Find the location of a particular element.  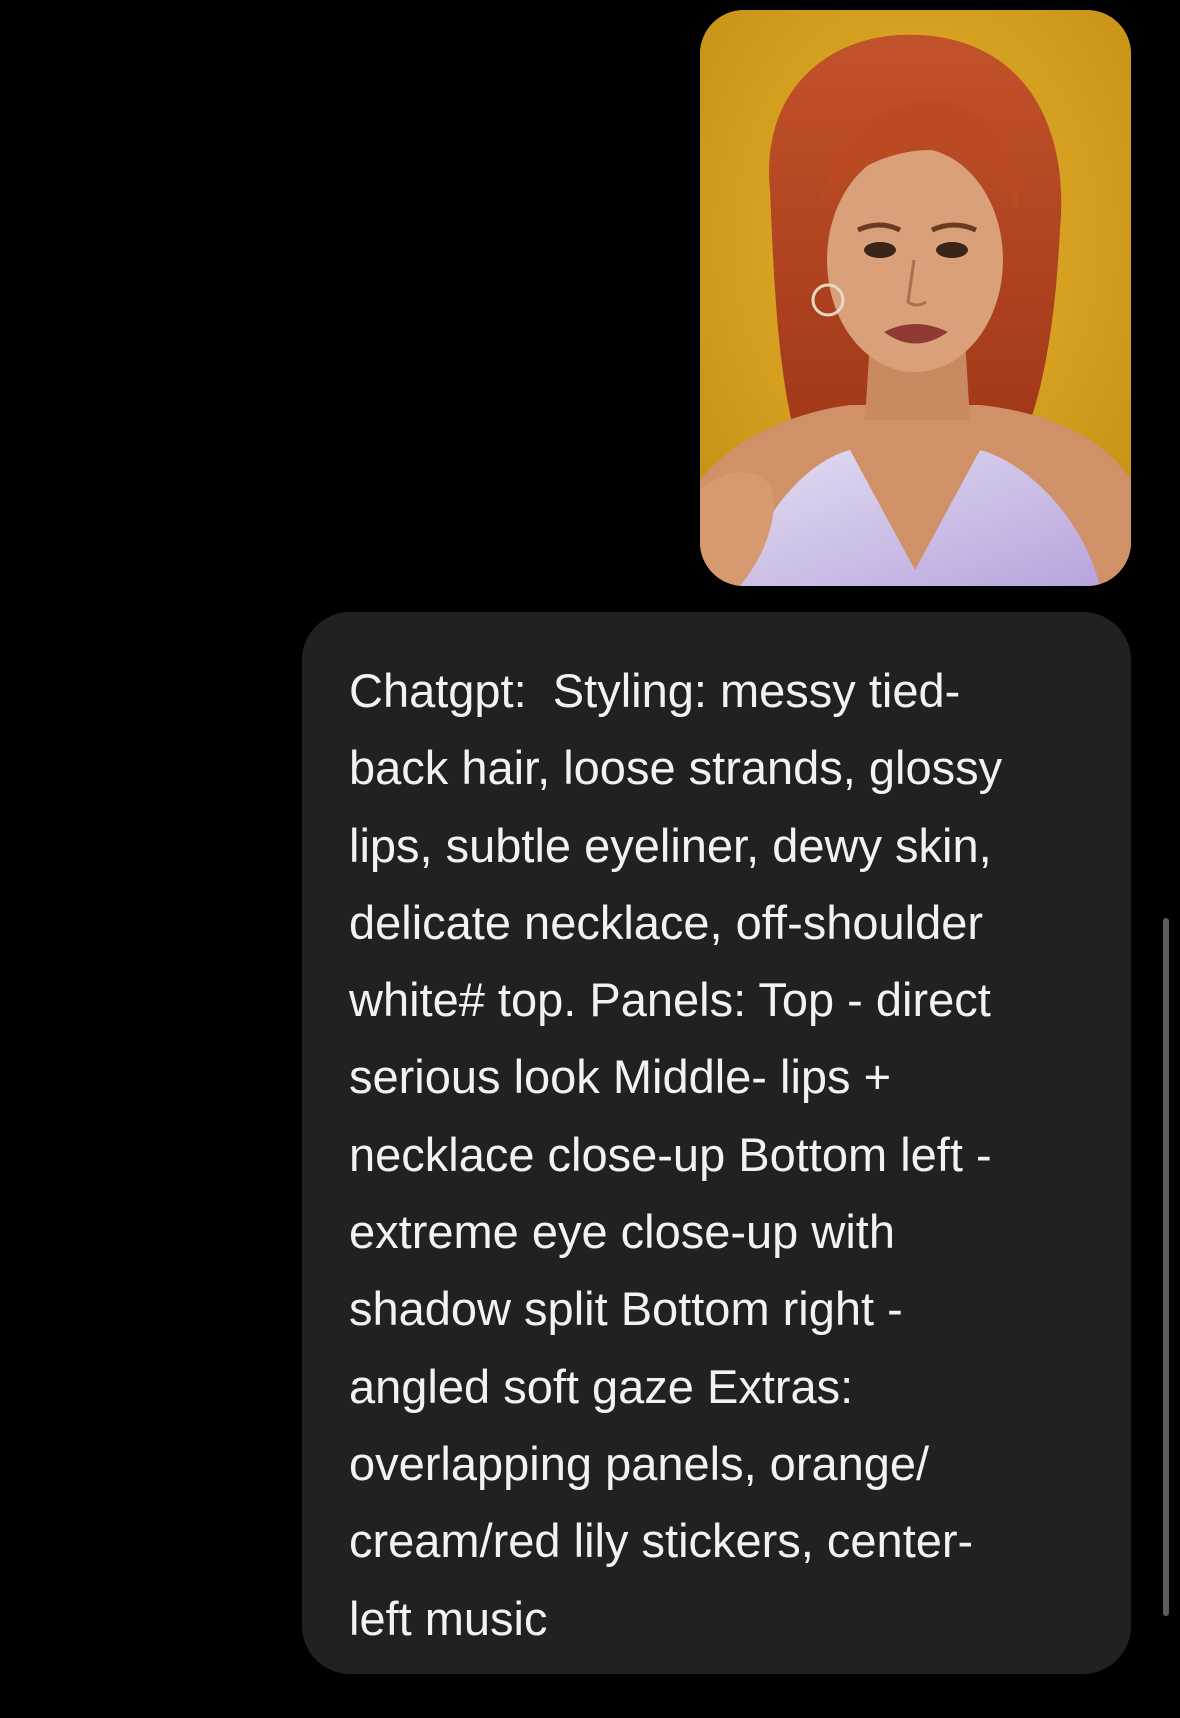

message-line: shadow split Bottom right - is located at coordinates (626, 1309).